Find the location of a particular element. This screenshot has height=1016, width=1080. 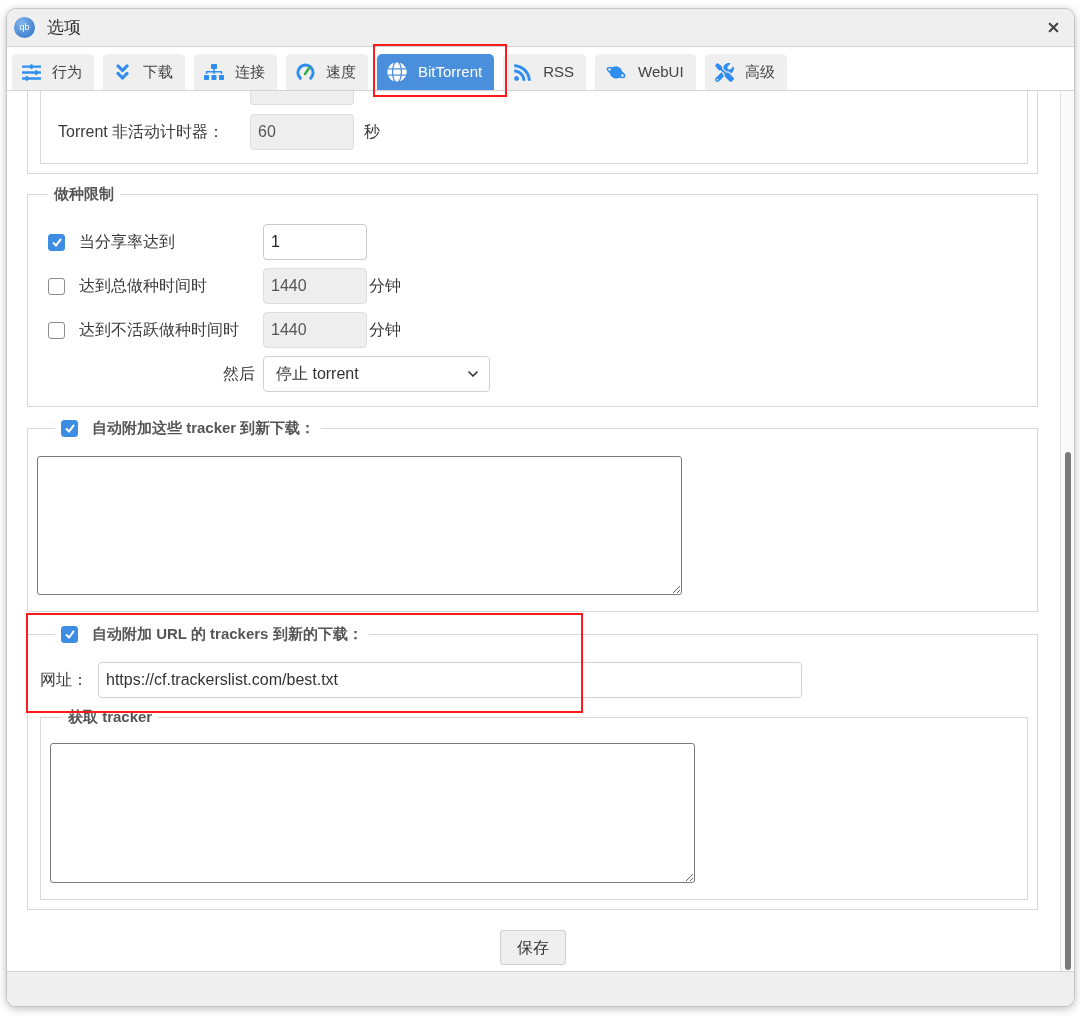

tab: 速度 is located at coordinates (327, 72).